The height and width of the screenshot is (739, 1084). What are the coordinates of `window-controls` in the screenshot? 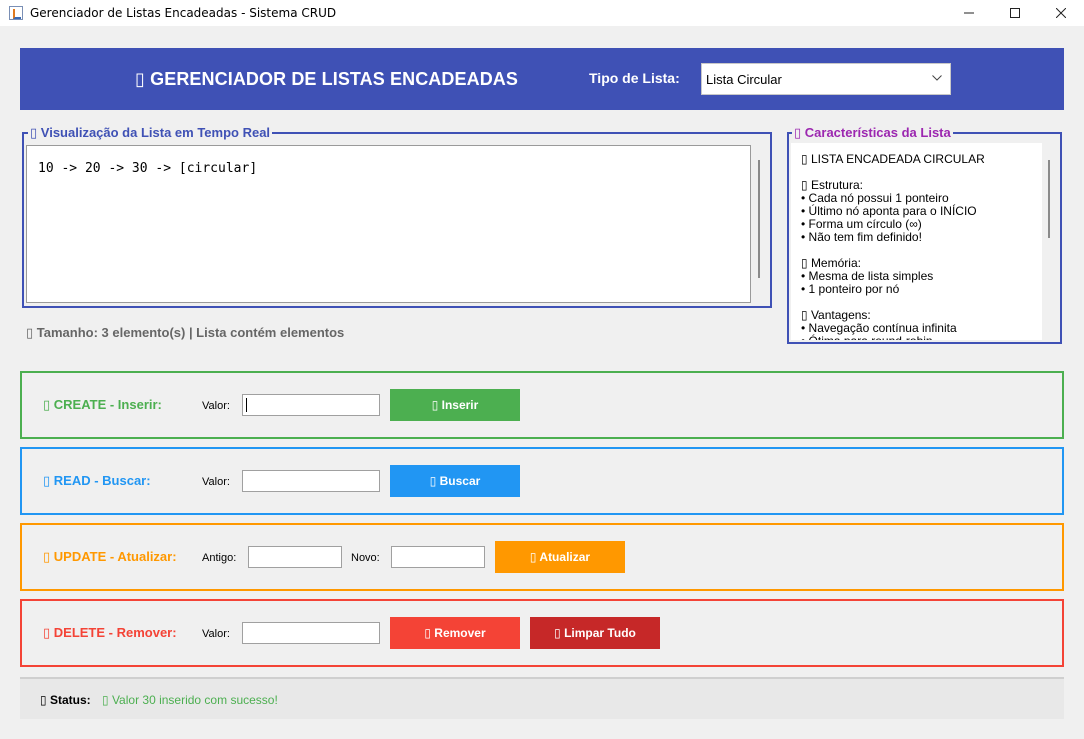 It's located at (1015, 13).